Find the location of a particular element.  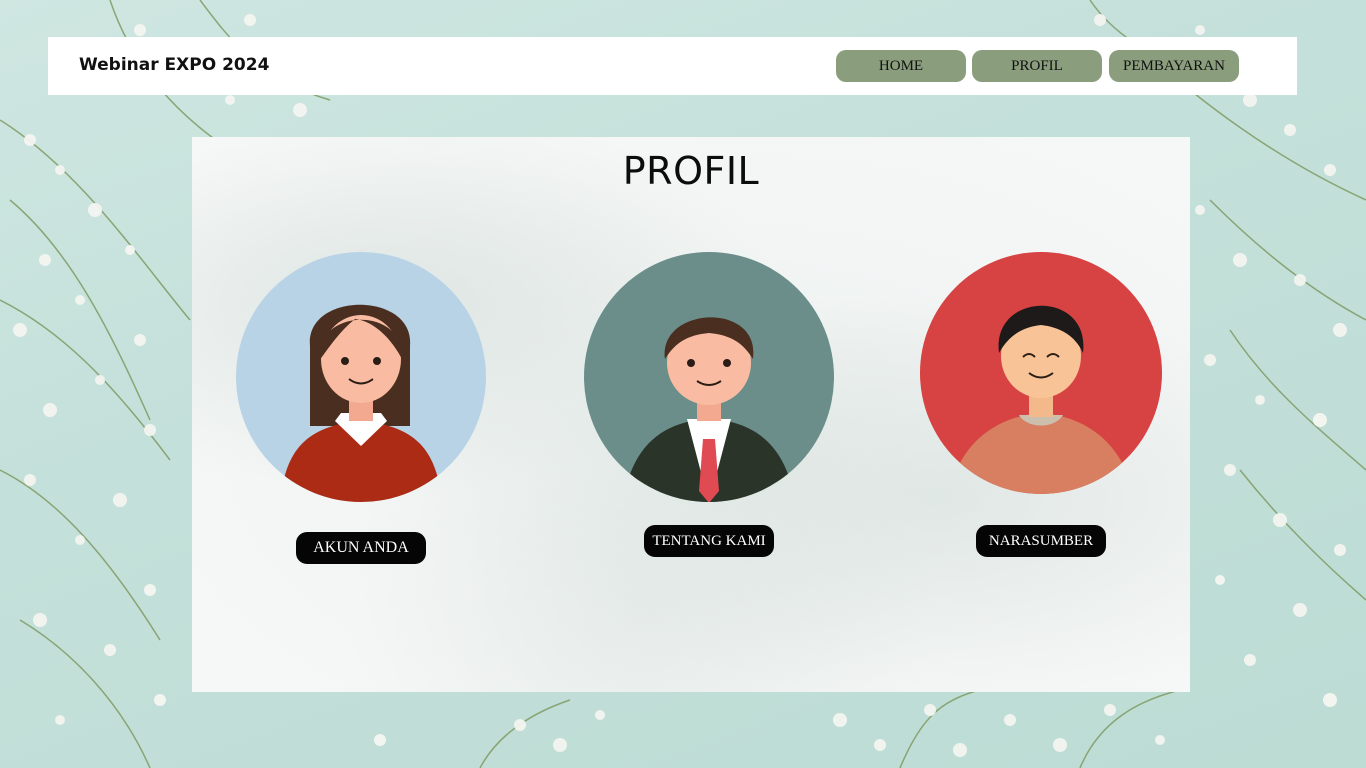

top-navigation-bar: Webinar EXPO 2024 HOME PROFIL PEMBAYARAN is located at coordinates (672, 66).